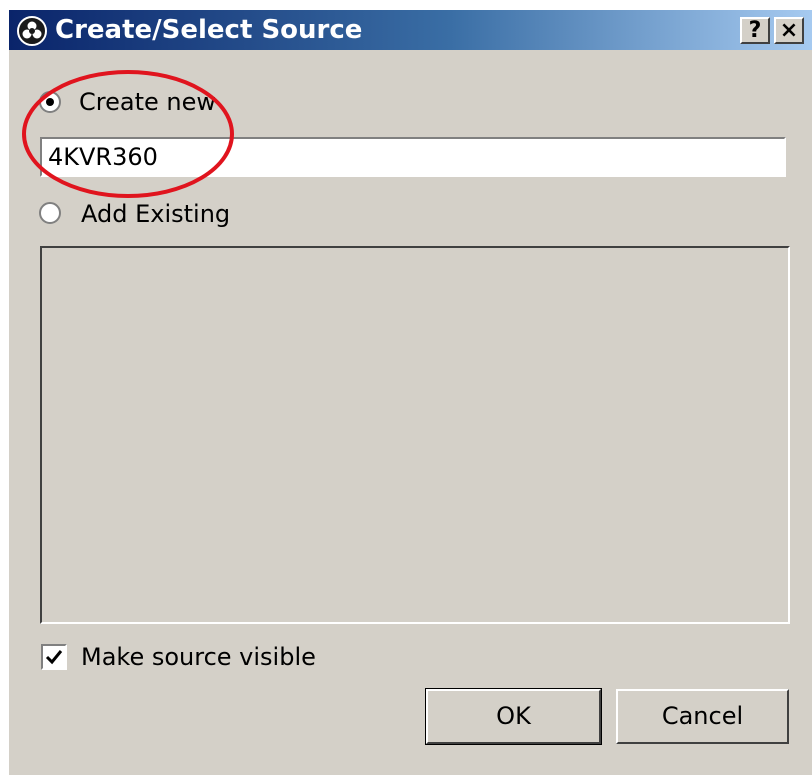 This screenshot has width=812, height=775. What do you see at coordinates (789, 30) in the screenshot?
I see `close-button: ×` at bounding box center [789, 30].